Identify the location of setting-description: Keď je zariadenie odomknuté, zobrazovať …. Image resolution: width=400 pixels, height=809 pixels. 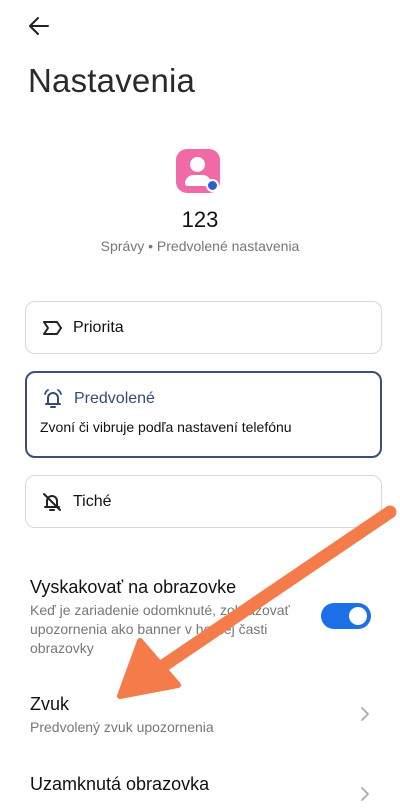
(160, 629).